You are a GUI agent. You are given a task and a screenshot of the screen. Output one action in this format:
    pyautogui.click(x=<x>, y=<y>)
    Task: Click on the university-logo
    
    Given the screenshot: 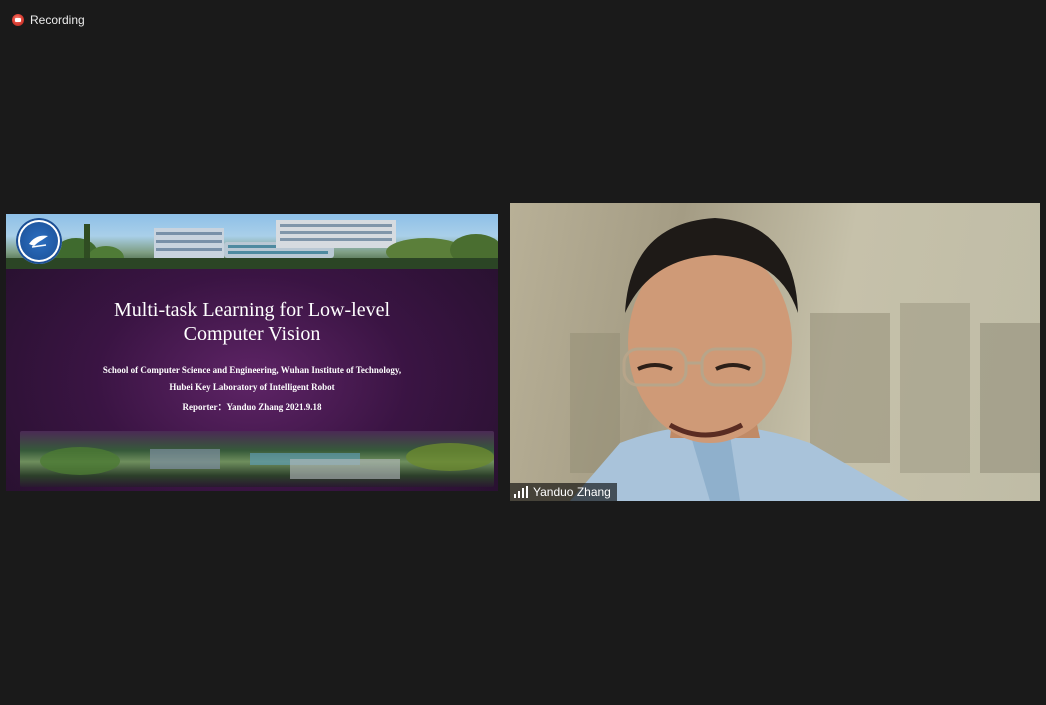 What is the action you would take?
    pyautogui.click(x=39, y=241)
    